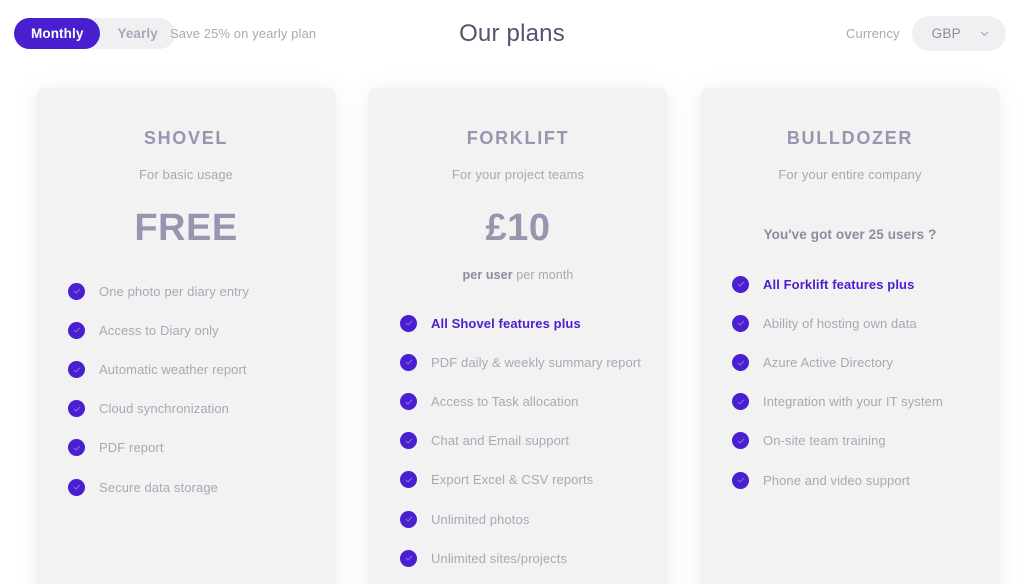  I want to click on list-item: Azure Active Directory, so click(850, 363).